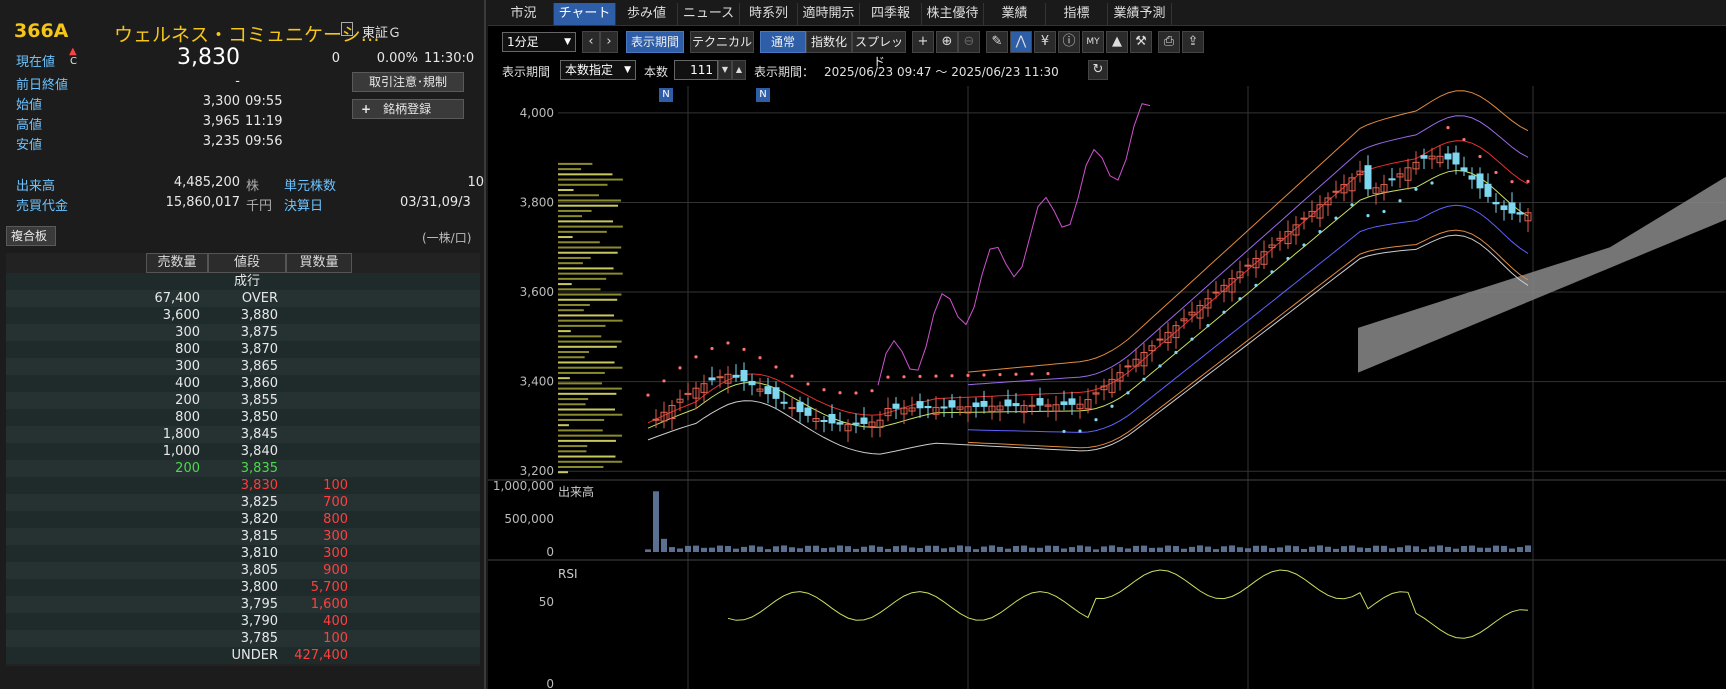  Describe the element at coordinates (1117, 42) in the screenshot. I see `area-chart-icon: ▲` at that location.